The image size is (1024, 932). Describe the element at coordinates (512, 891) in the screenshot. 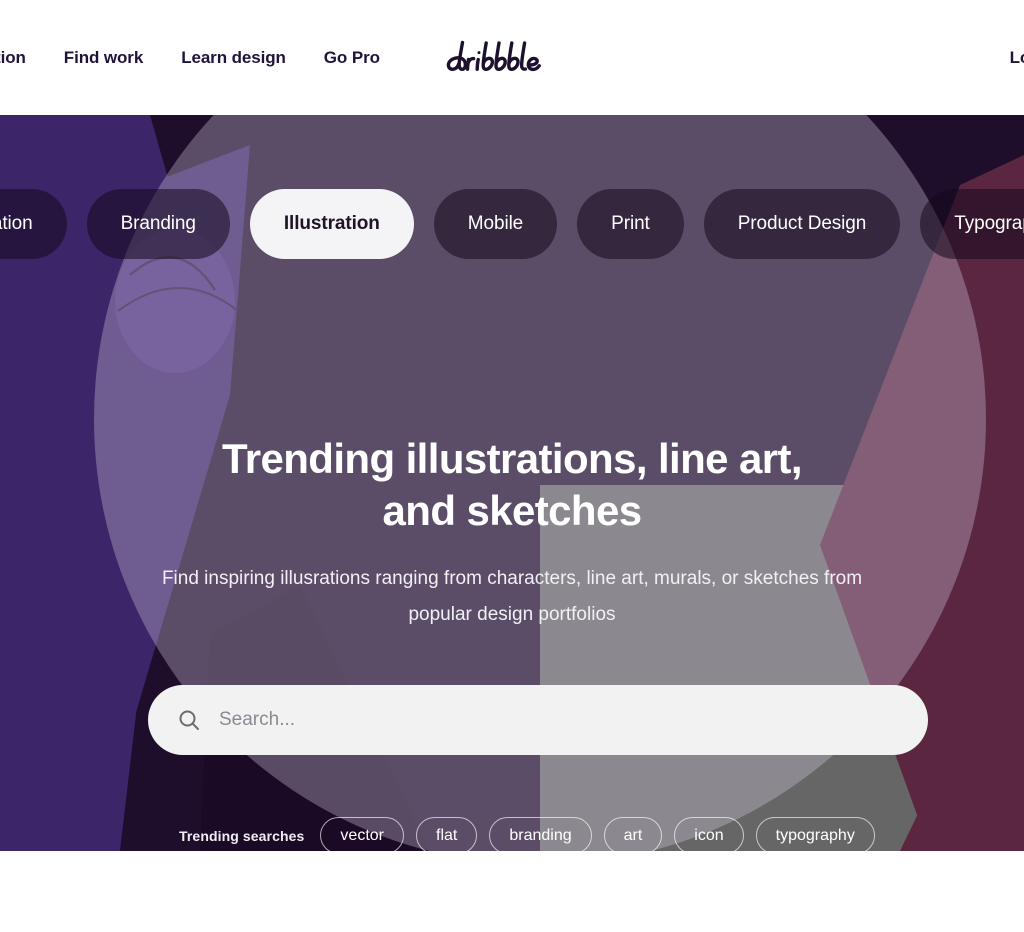

I see `page-body-below-hero` at that location.